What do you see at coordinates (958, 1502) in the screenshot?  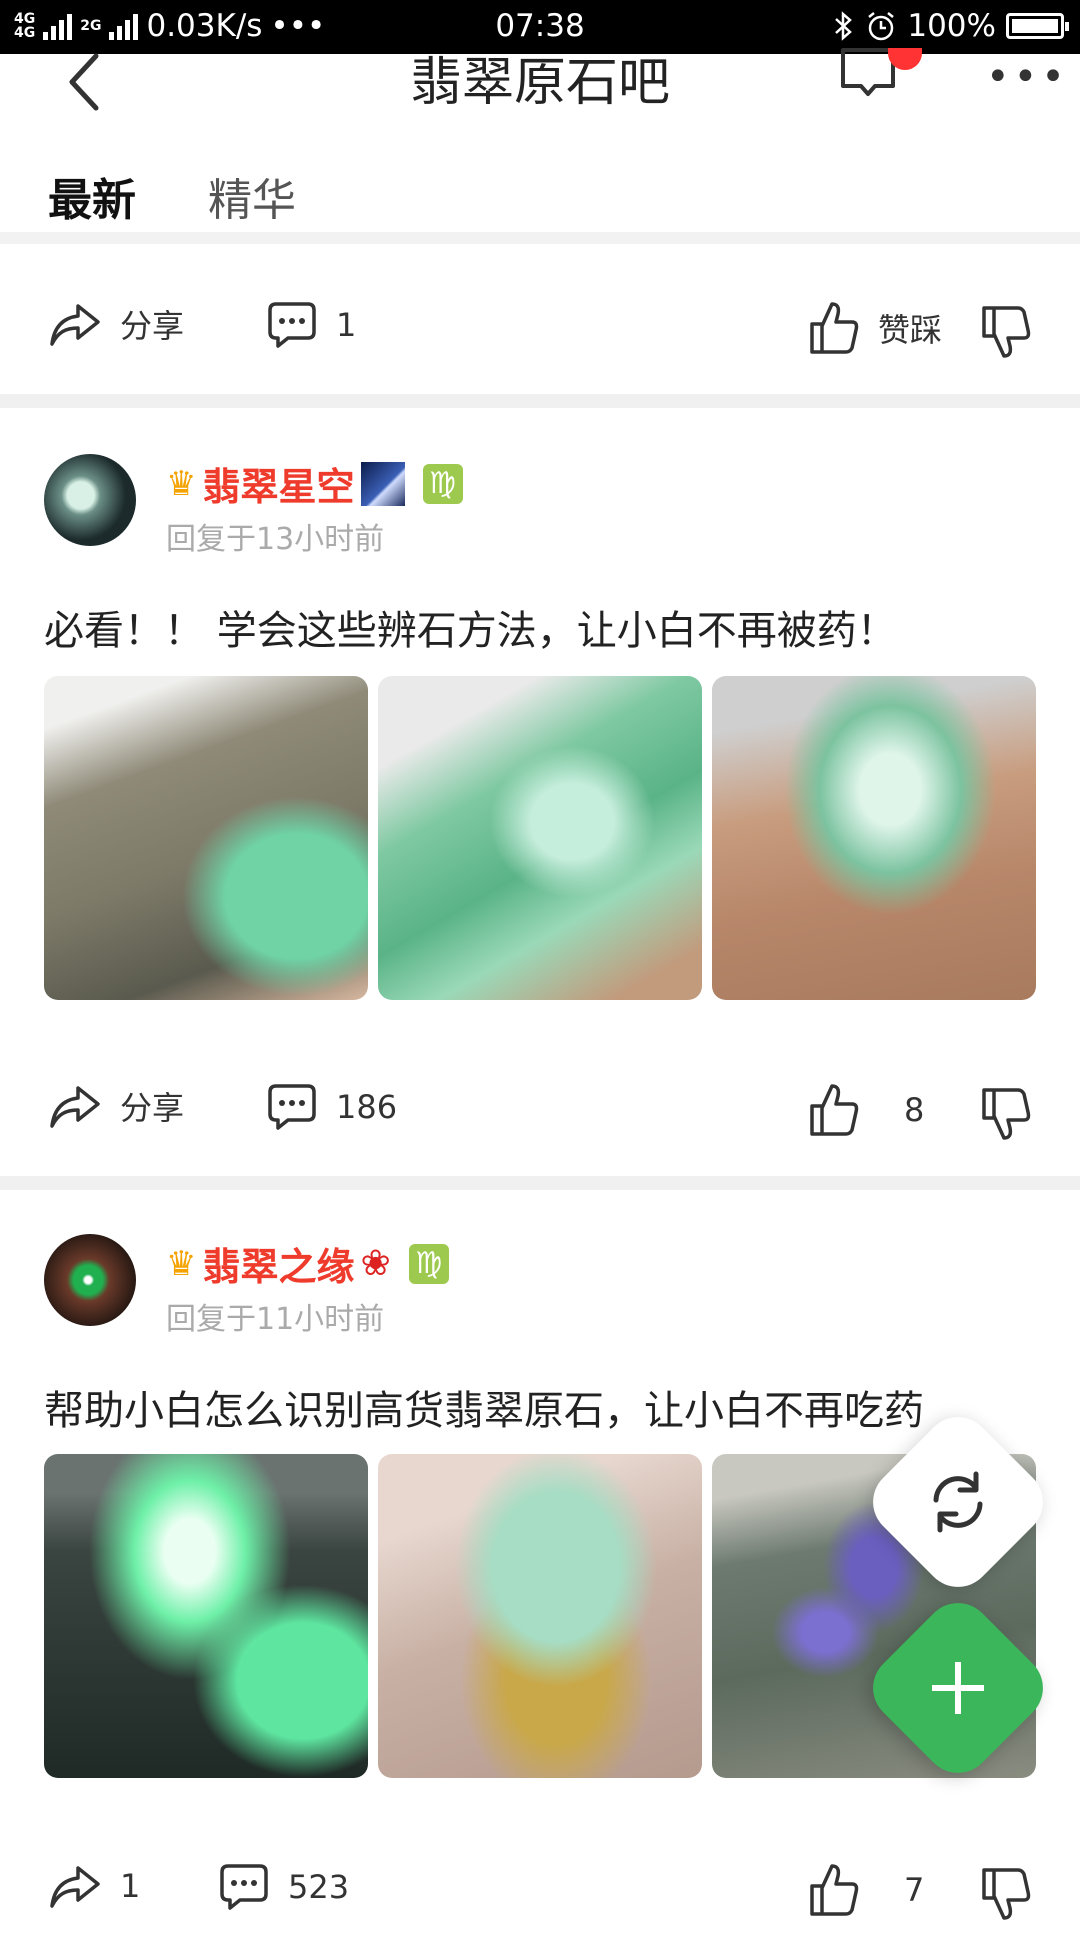 I see `refresh-icon` at bounding box center [958, 1502].